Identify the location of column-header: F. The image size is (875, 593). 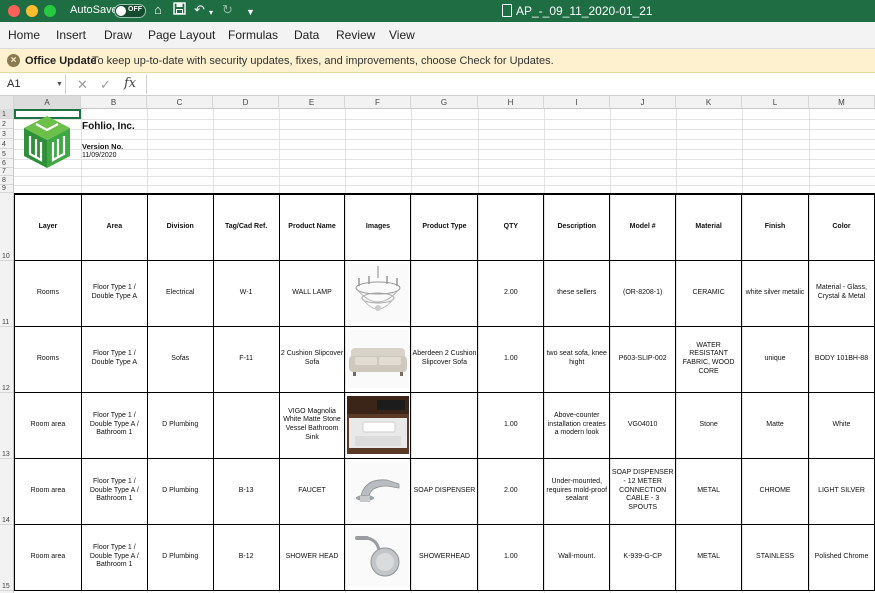
(378, 102).